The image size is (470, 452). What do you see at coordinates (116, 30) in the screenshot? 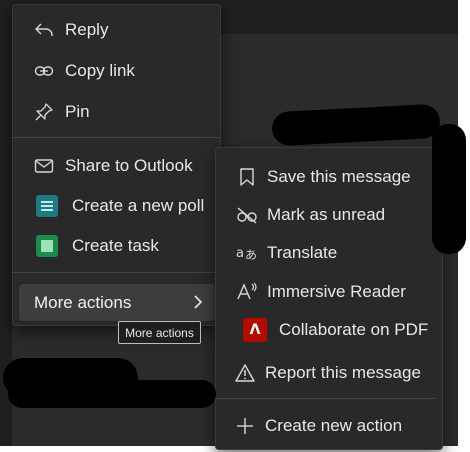
I see `reply-menu-item: Reply` at bounding box center [116, 30].